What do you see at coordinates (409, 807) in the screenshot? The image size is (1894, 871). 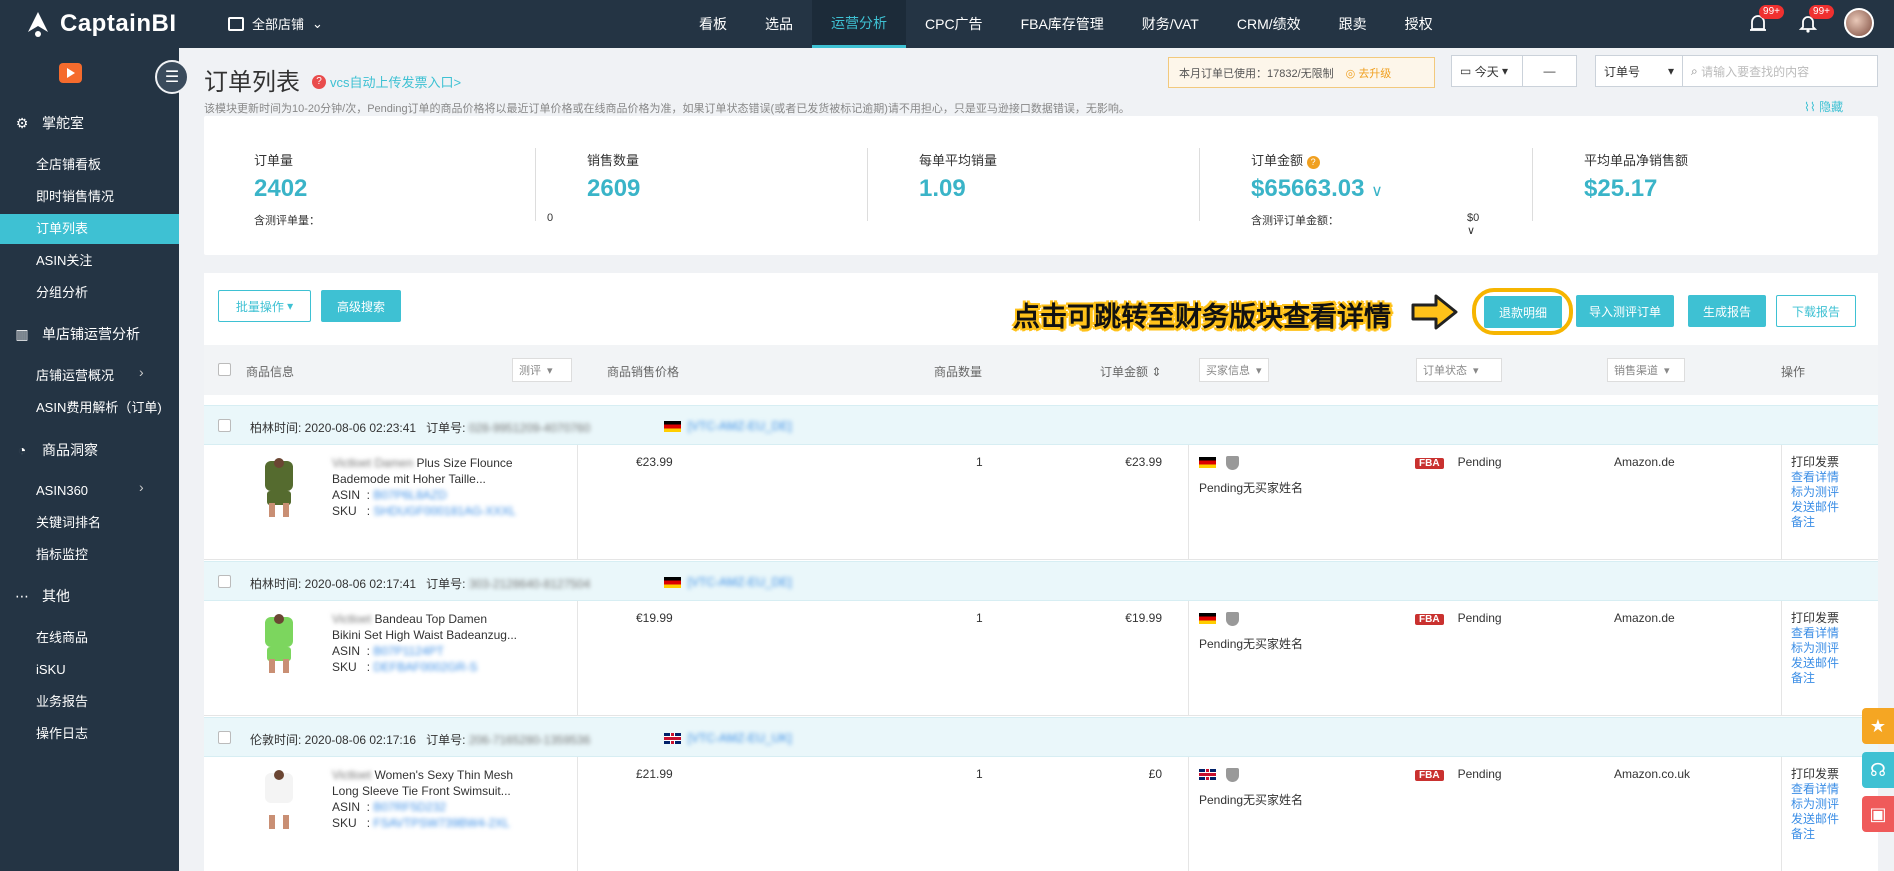 I see `asin-link: B07RF5D232` at bounding box center [409, 807].